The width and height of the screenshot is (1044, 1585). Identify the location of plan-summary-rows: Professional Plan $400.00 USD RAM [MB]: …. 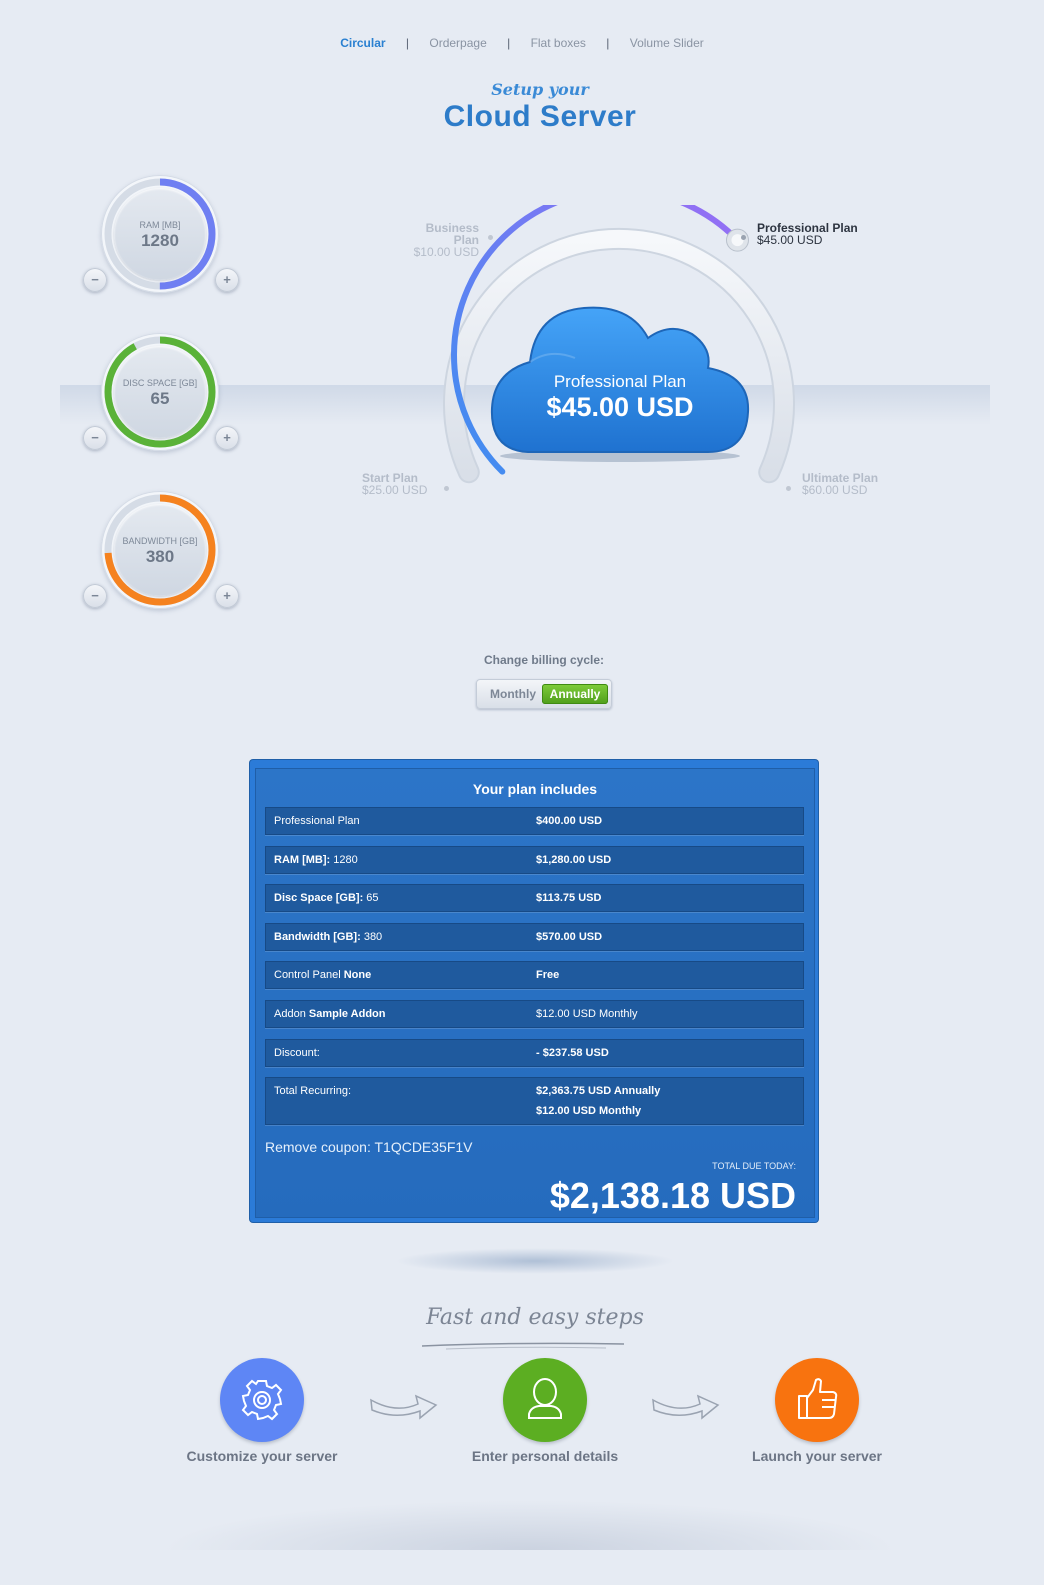
(534, 971).